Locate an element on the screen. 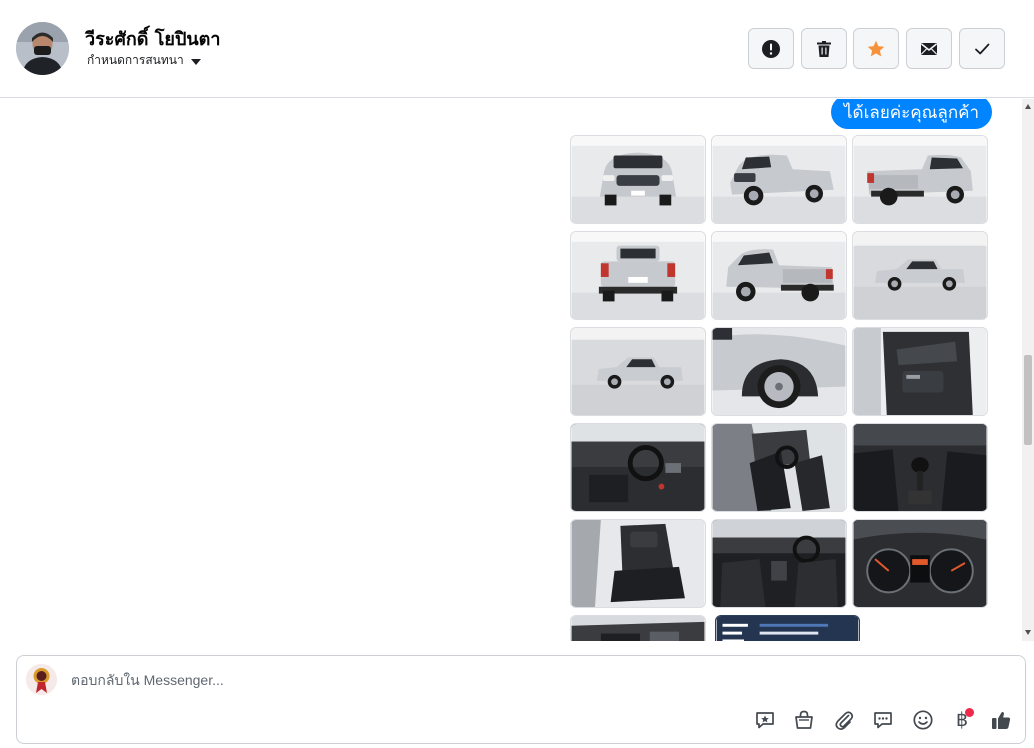 This screenshot has height=748, width=1034. delete-button is located at coordinates (824, 48).